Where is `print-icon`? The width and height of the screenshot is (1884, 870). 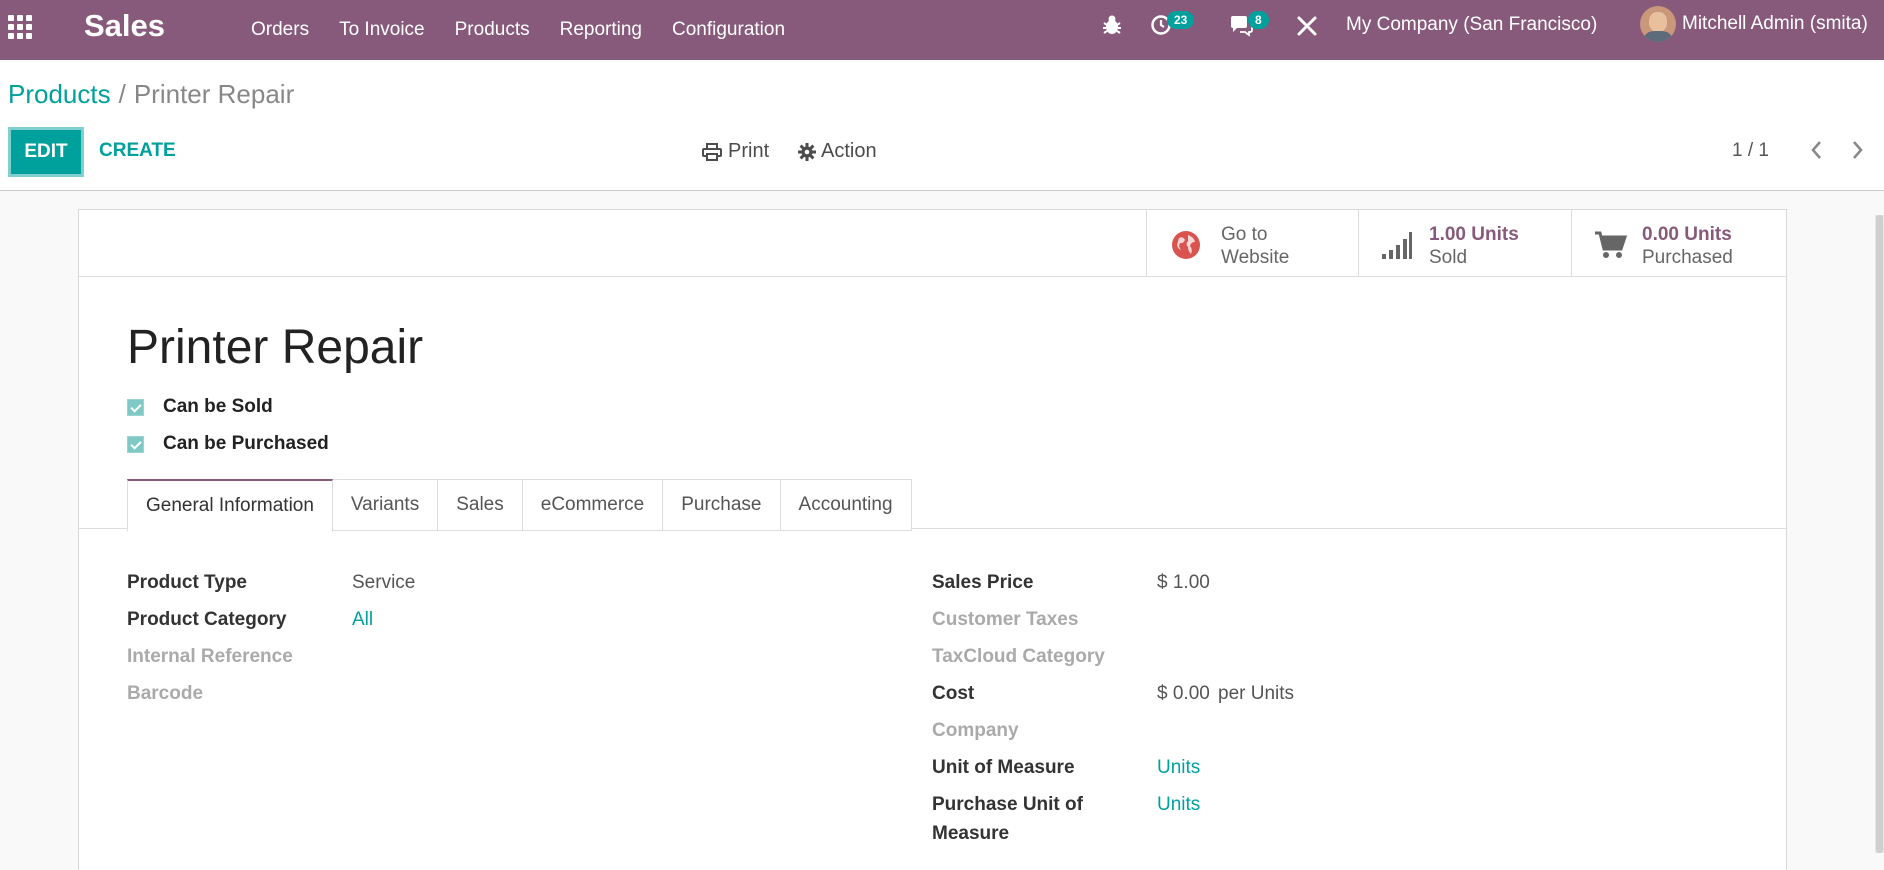 print-icon is located at coordinates (712, 151).